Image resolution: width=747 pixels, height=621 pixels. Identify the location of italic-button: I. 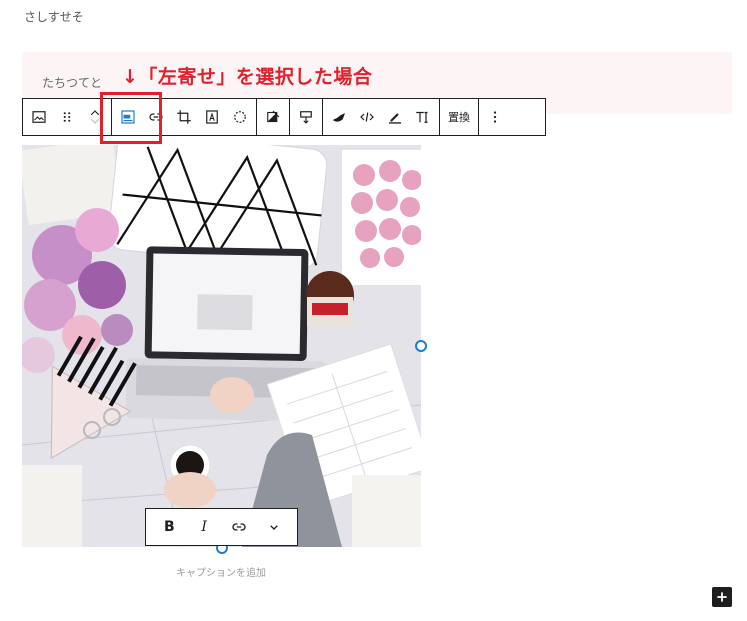
(204, 527).